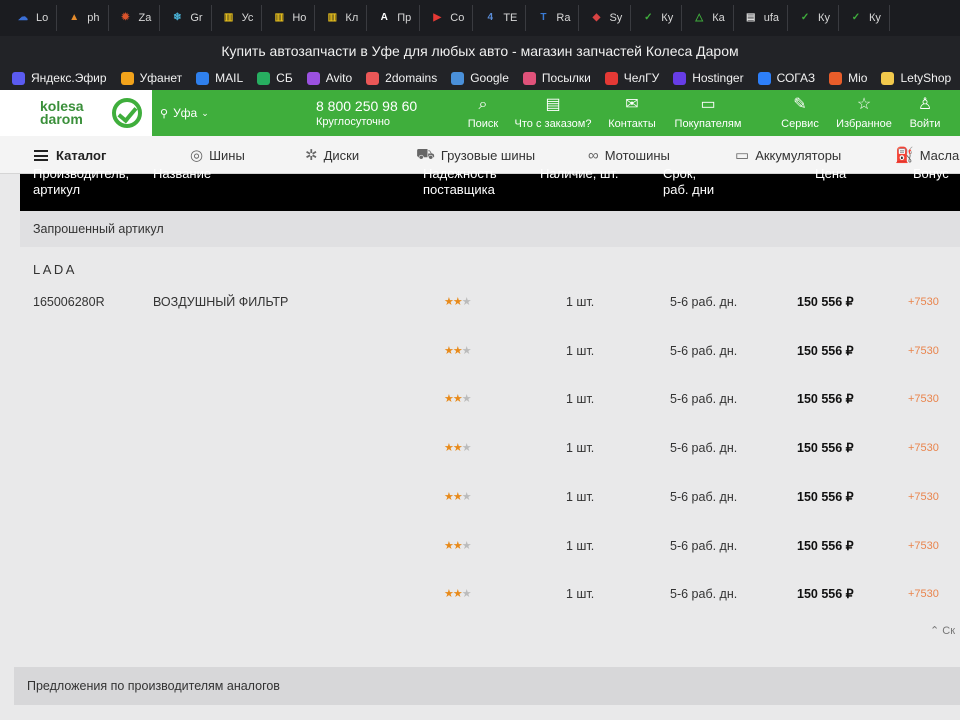 This screenshot has width=960, height=720. What do you see at coordinates (556, 78) in the screenshot?
I see `bookmark-item: Посылки` at bounding box center [556, 78].